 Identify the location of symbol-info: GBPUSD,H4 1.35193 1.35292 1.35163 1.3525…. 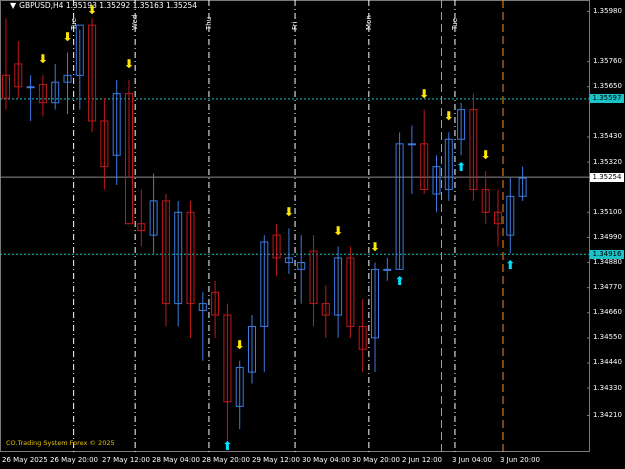
(108, 5).